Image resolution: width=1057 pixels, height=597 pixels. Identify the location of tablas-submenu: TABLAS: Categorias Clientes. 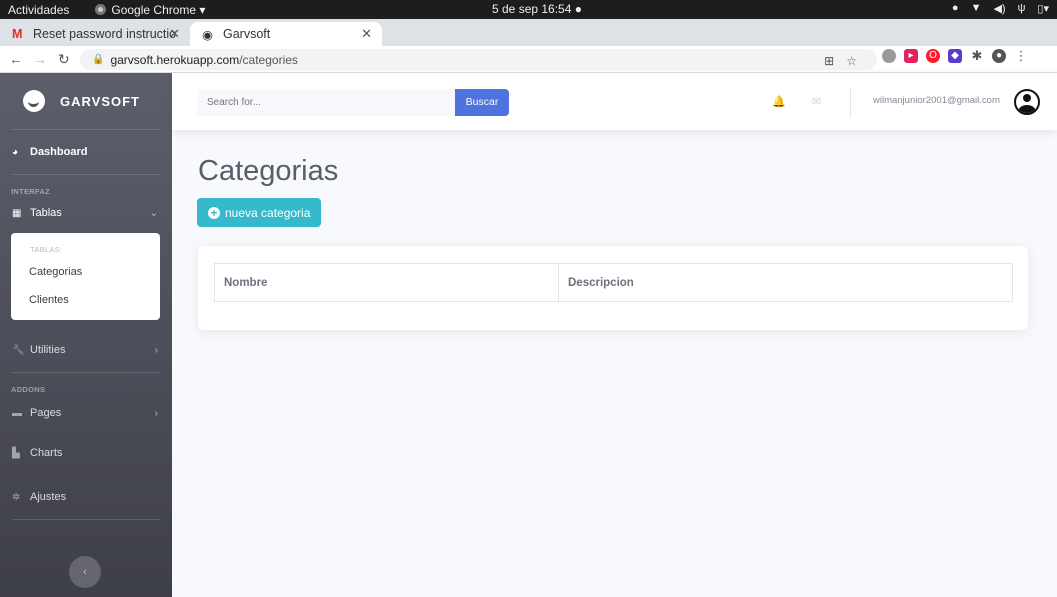
(85, 276).